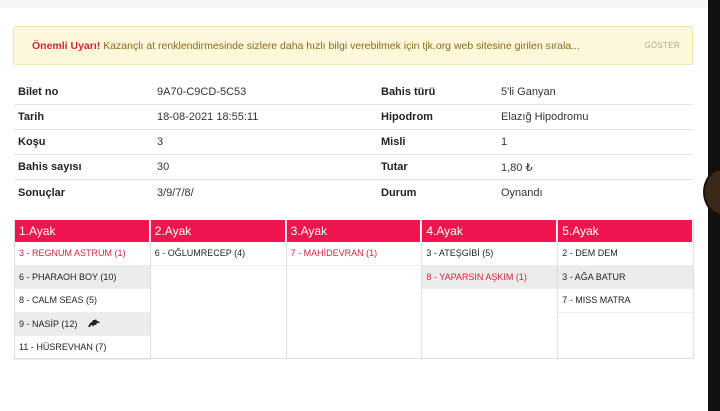 This screenshot has height=411, width=720. Describe the element at coordinates (208, 117) in the screenshot. I see `value-date: 18-08-2021 18:55:11` at that location.